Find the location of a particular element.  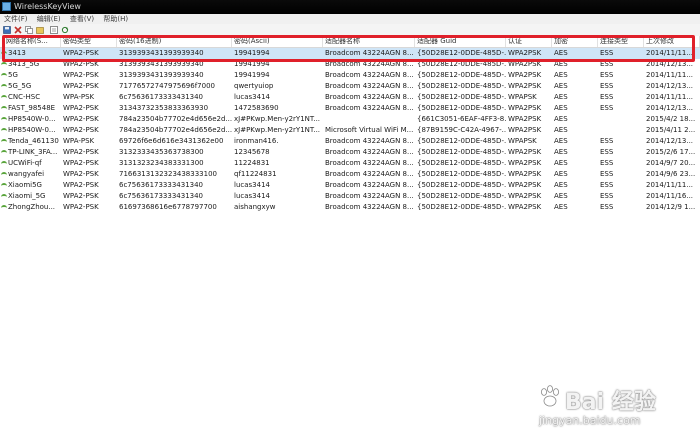

cell-key-ascii: qf11224831 is located at coordinates (255, 174).